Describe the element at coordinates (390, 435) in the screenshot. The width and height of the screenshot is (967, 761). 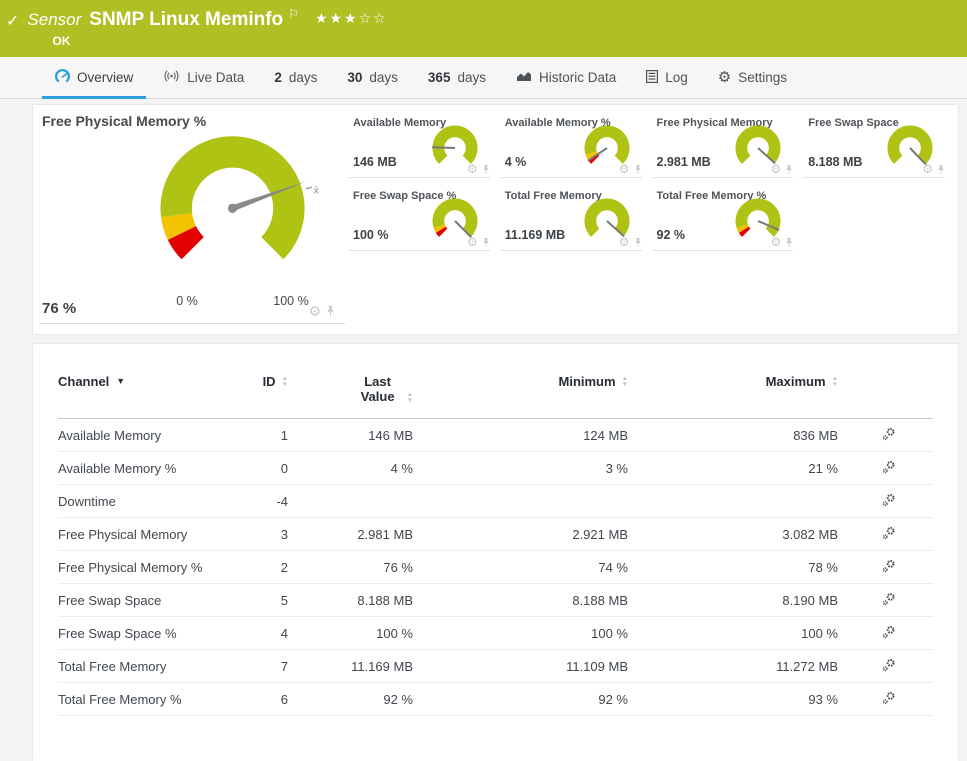
I see `channel-last-value: 146 MB` at that location.